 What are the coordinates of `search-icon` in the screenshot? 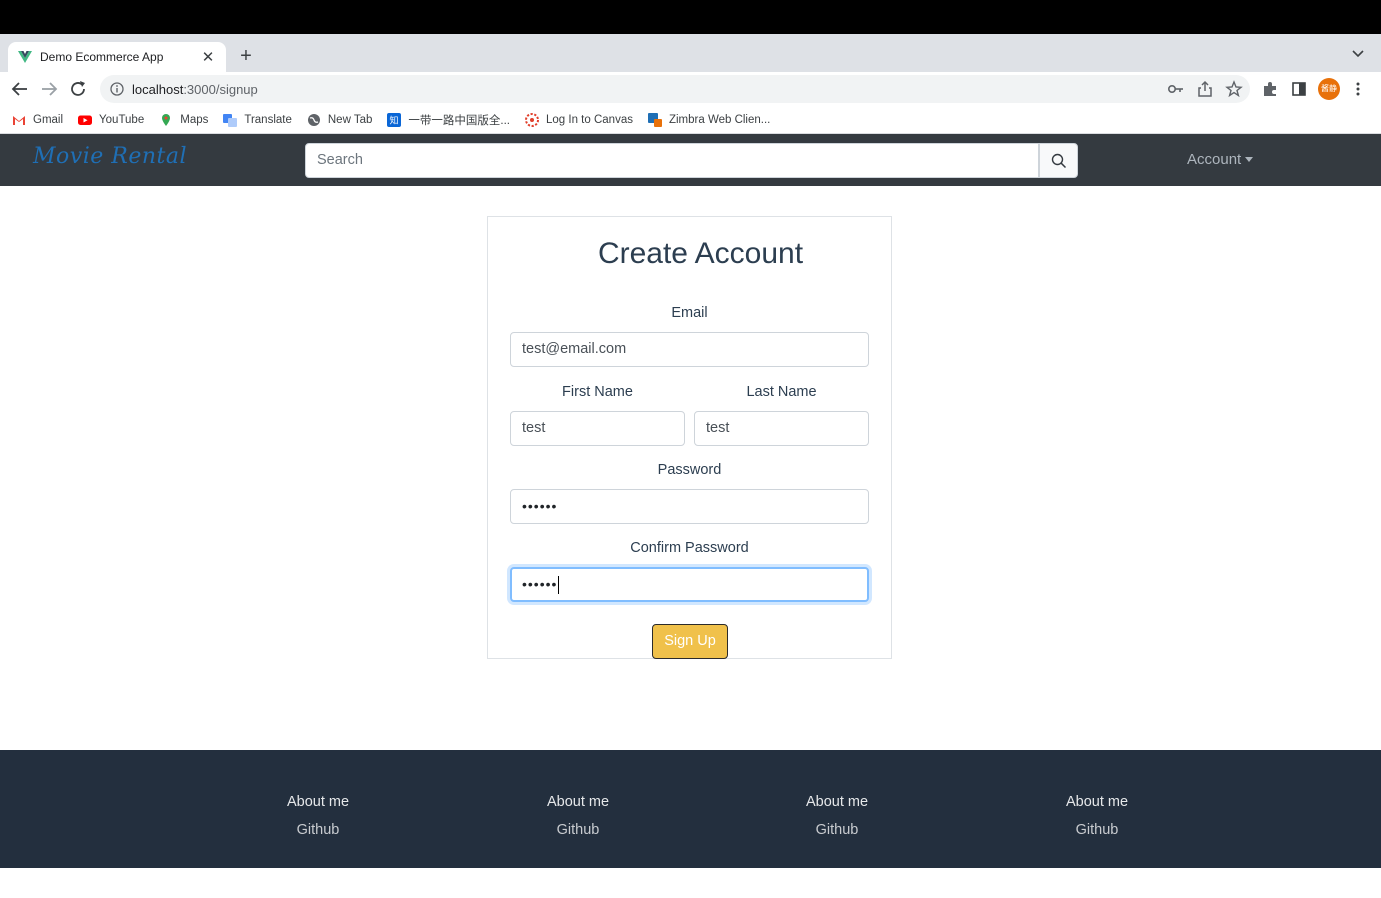 It's located at (1058, 160).